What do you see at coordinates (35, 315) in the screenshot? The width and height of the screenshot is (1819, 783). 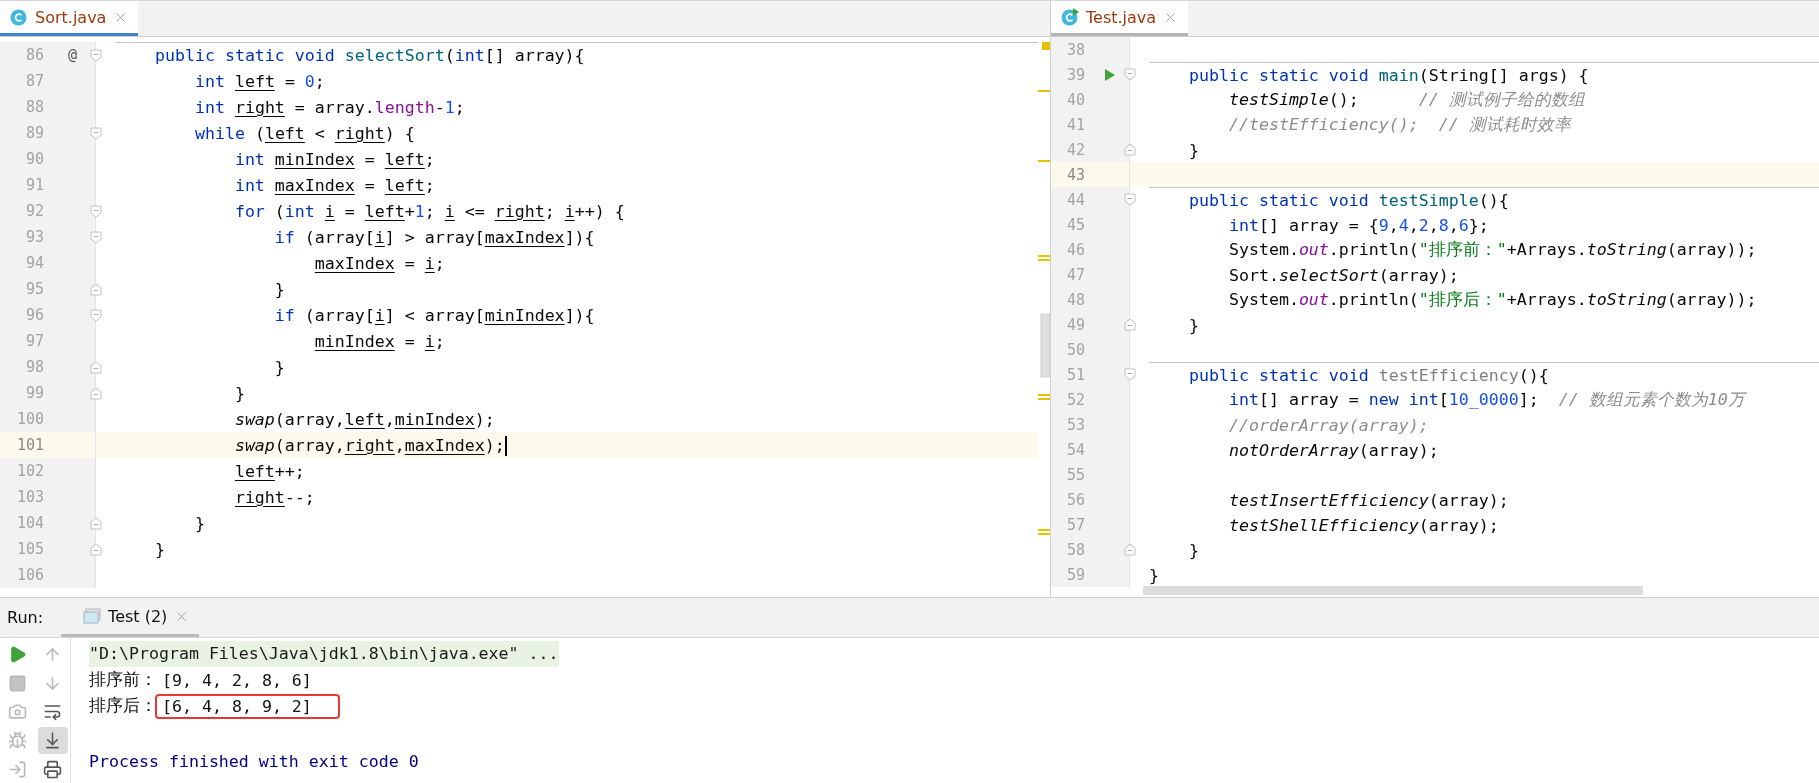 I see `line-number: 96` at bounding box center [35, 315].